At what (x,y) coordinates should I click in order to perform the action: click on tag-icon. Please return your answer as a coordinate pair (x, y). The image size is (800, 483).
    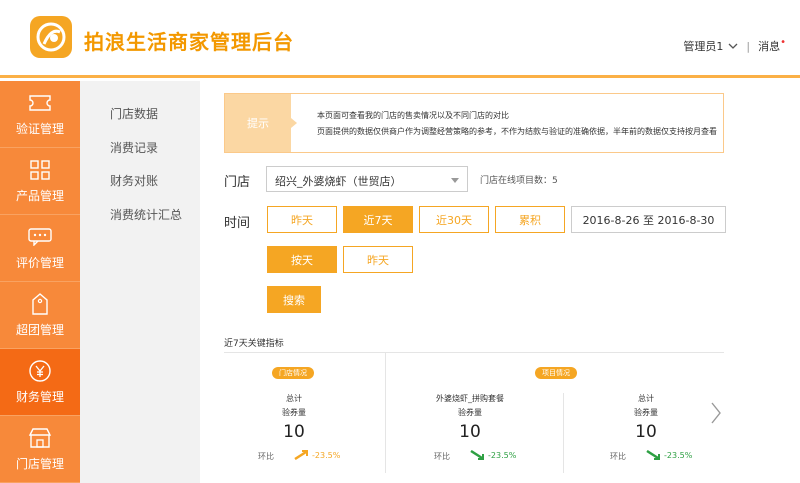
    Looking at the image, I should click on (40, 303).